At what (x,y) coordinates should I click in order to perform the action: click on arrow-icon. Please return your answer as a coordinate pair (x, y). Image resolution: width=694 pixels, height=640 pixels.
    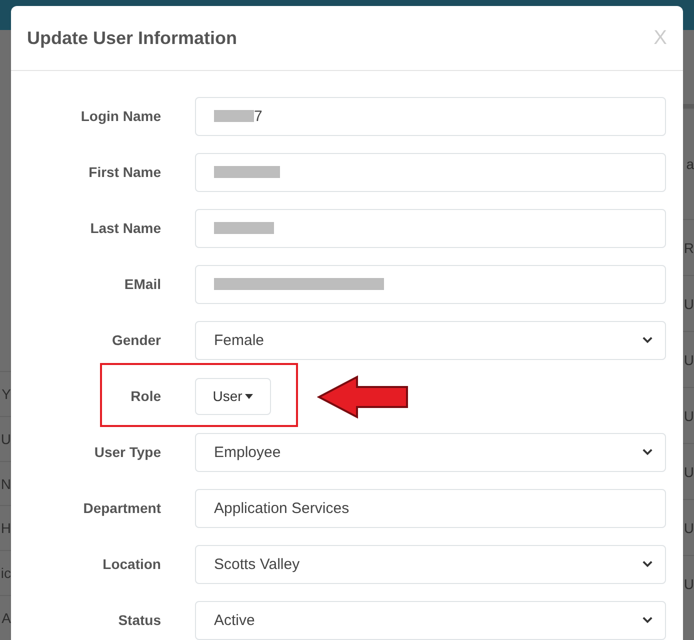
    Looking at the image, I should click on (363, 397).